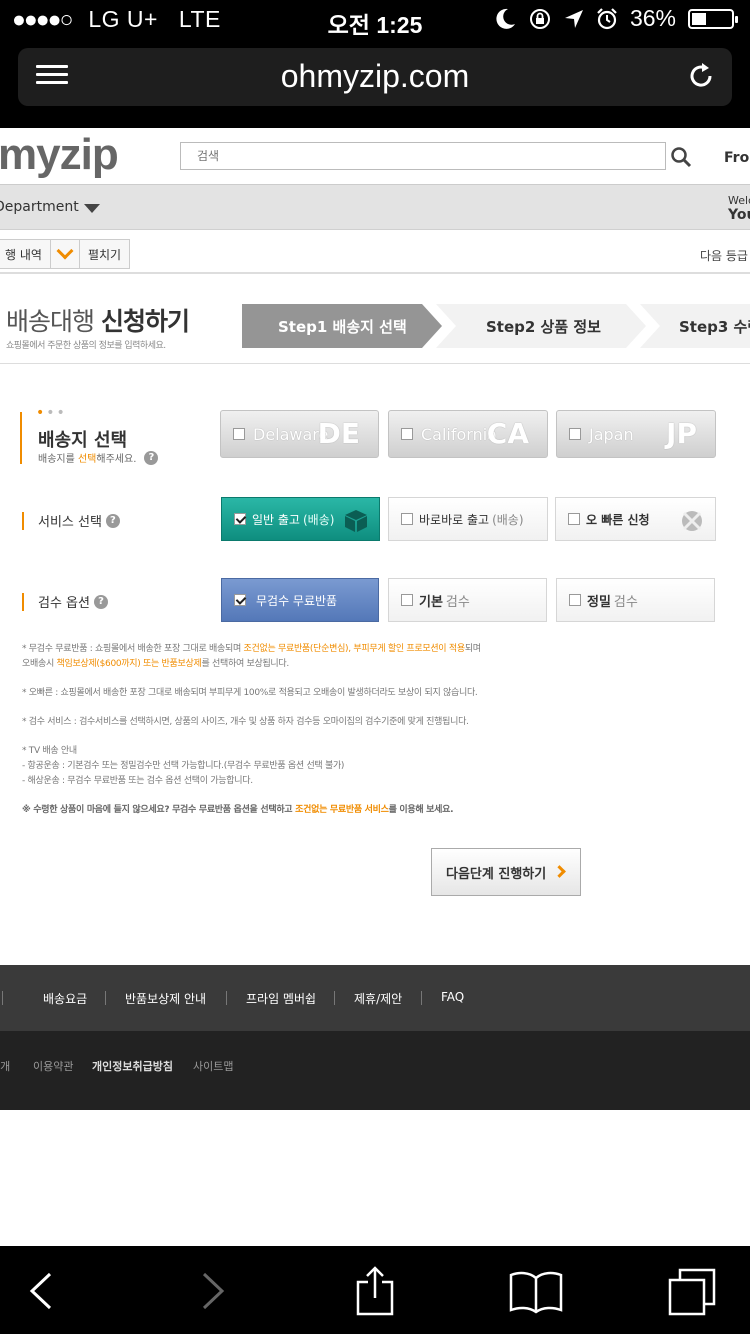 The image size is (750, 1334). I want to click on site-header: myzip Fro, so click(375, 156).